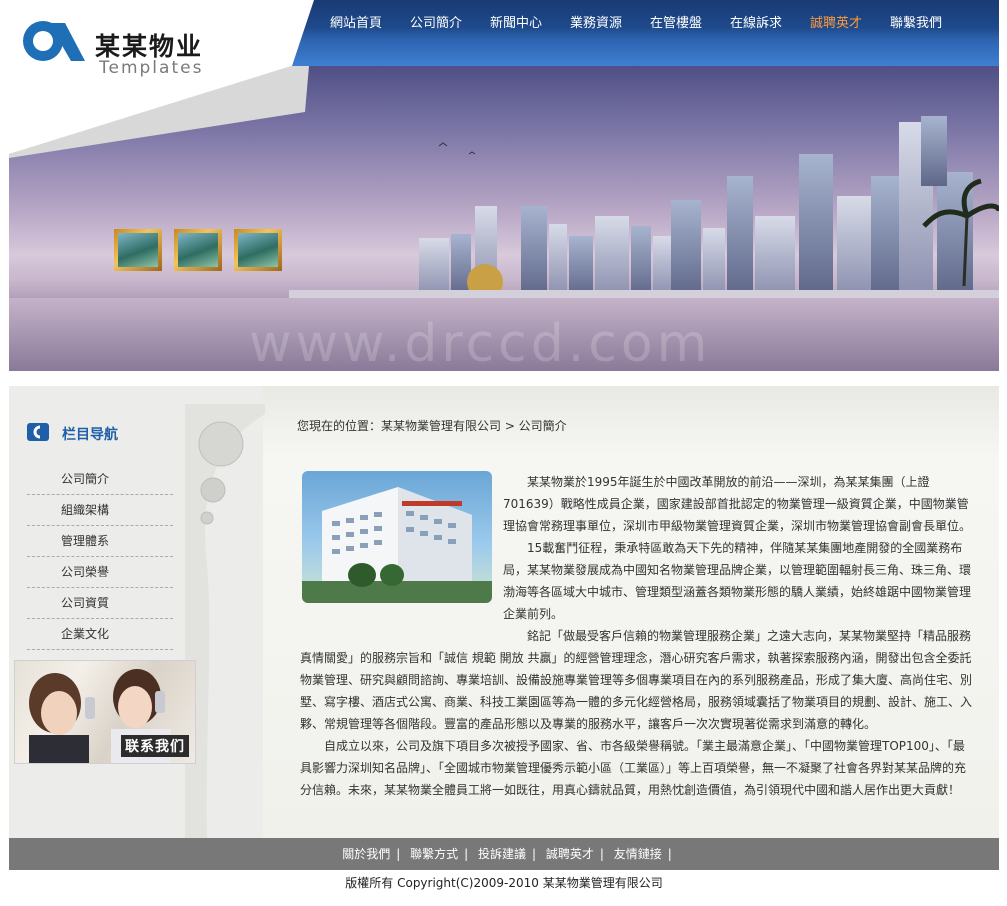 This screenshot has width=1007, height=906. What do you see at coordinates (155, 746) in the screenshot?
I see `contact-us-label: 联系我们` at bounding box center [155, 746].